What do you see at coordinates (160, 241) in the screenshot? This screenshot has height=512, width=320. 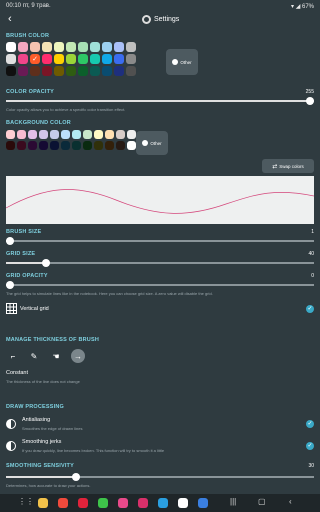 I see `brush-size-slider` at bounding box center [160, 241].